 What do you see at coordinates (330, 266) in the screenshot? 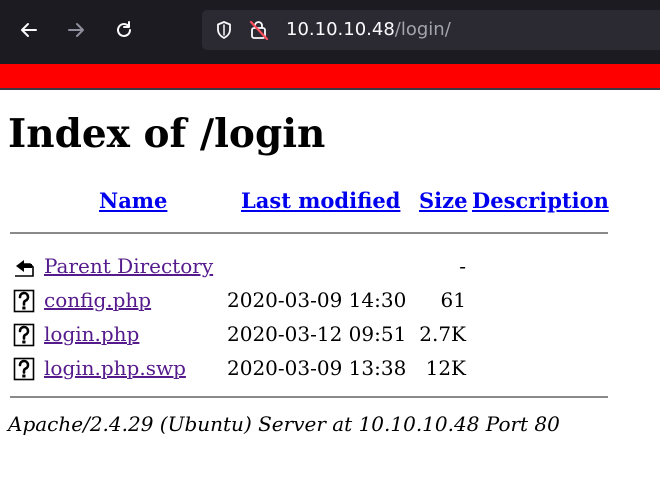
I see `table-row: Parent Directory -` at bounding box center [330, 266].